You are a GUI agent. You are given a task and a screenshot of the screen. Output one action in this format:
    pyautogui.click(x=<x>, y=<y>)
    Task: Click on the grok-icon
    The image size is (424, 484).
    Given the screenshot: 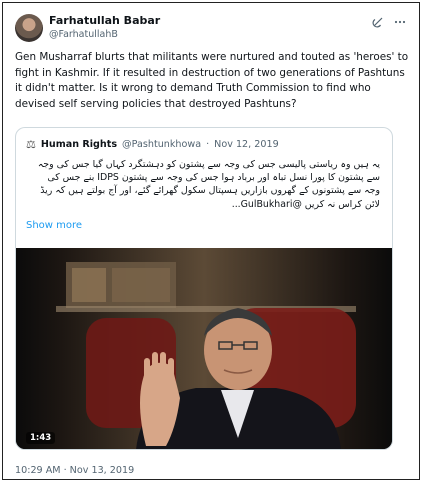 What is the action you would take?
    pyautogui.click(x=378, y=22)
    